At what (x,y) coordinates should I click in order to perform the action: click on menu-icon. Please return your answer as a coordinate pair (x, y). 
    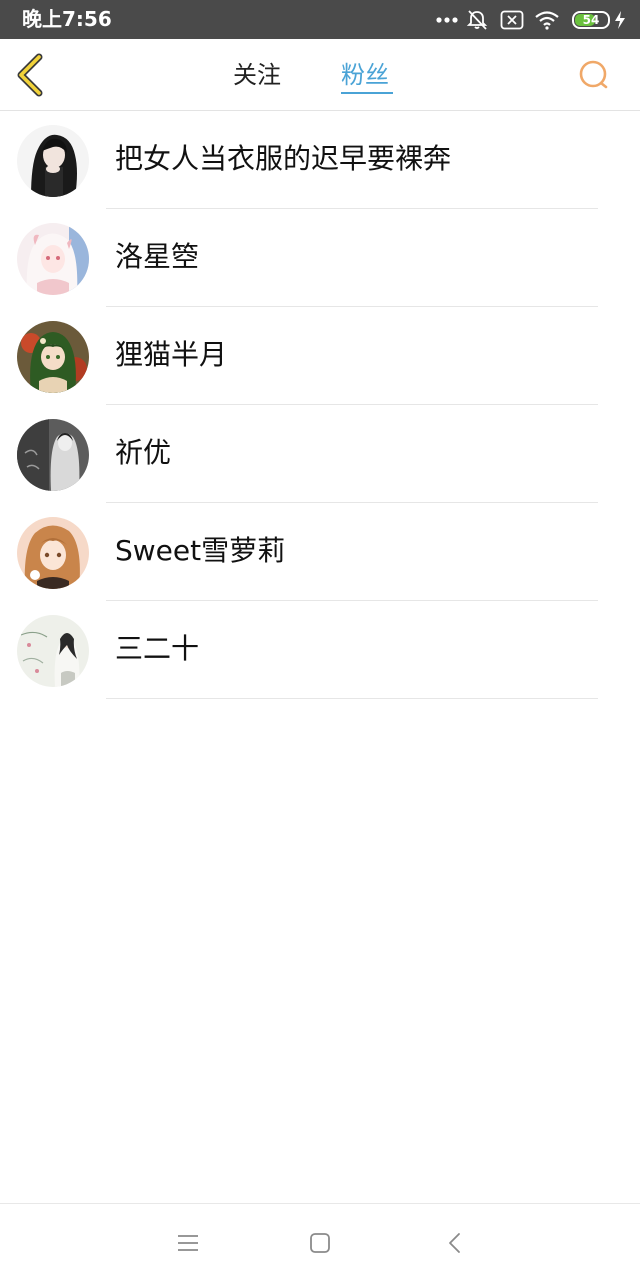
    Looking at the image, I should click on (188, 1243).